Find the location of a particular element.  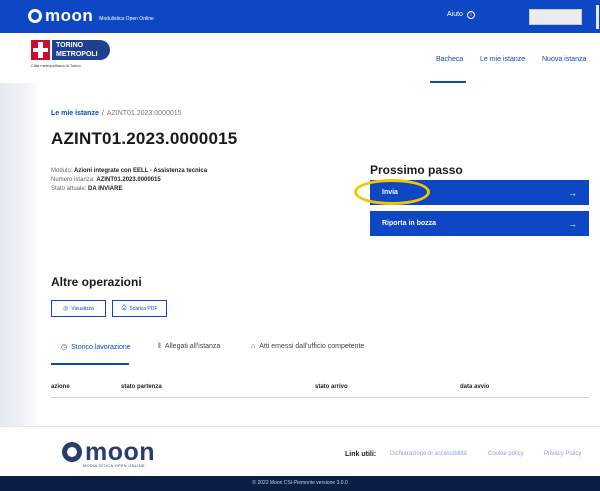

nav-bacheca: Bacheca is located at coordinates (449, 59).